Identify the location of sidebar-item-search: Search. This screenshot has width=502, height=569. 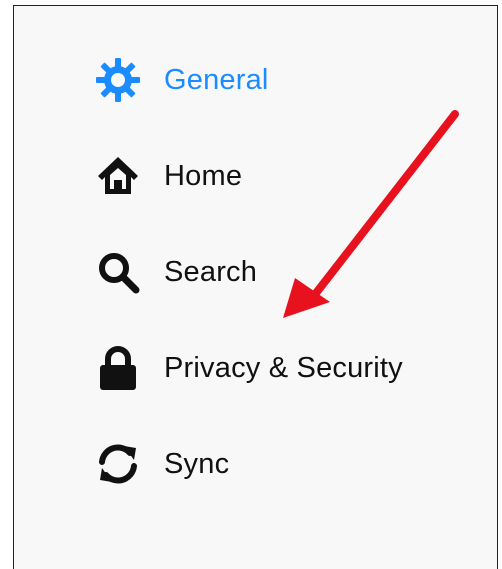
(274, 272).